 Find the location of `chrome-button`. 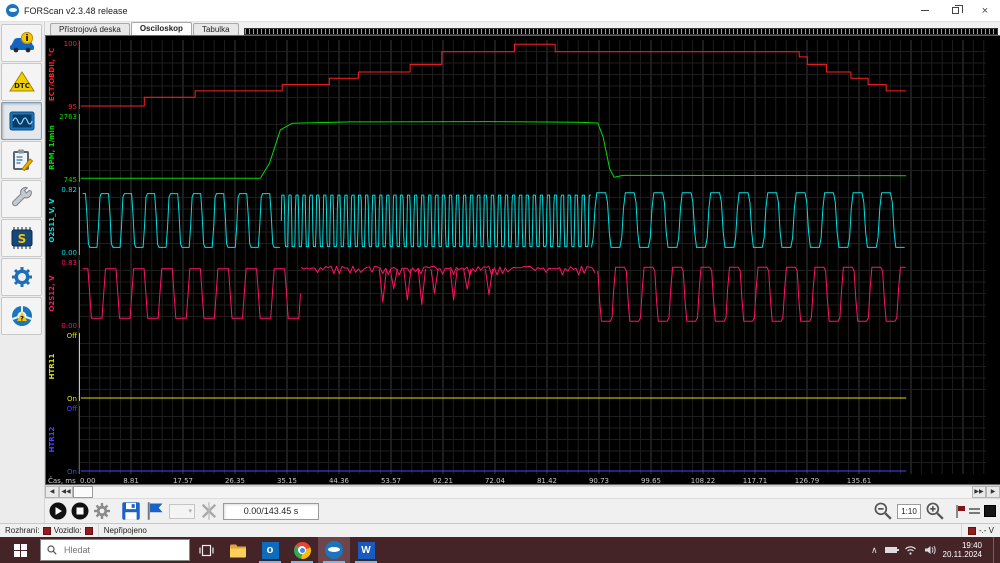

chrome-button is located at coordinates (302, 550).